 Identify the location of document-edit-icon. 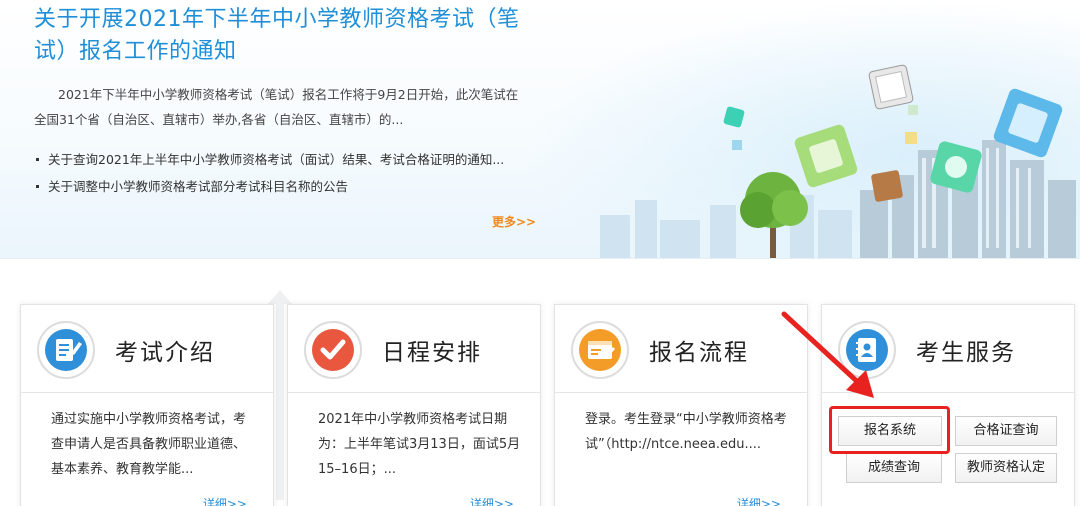
(66, 350).